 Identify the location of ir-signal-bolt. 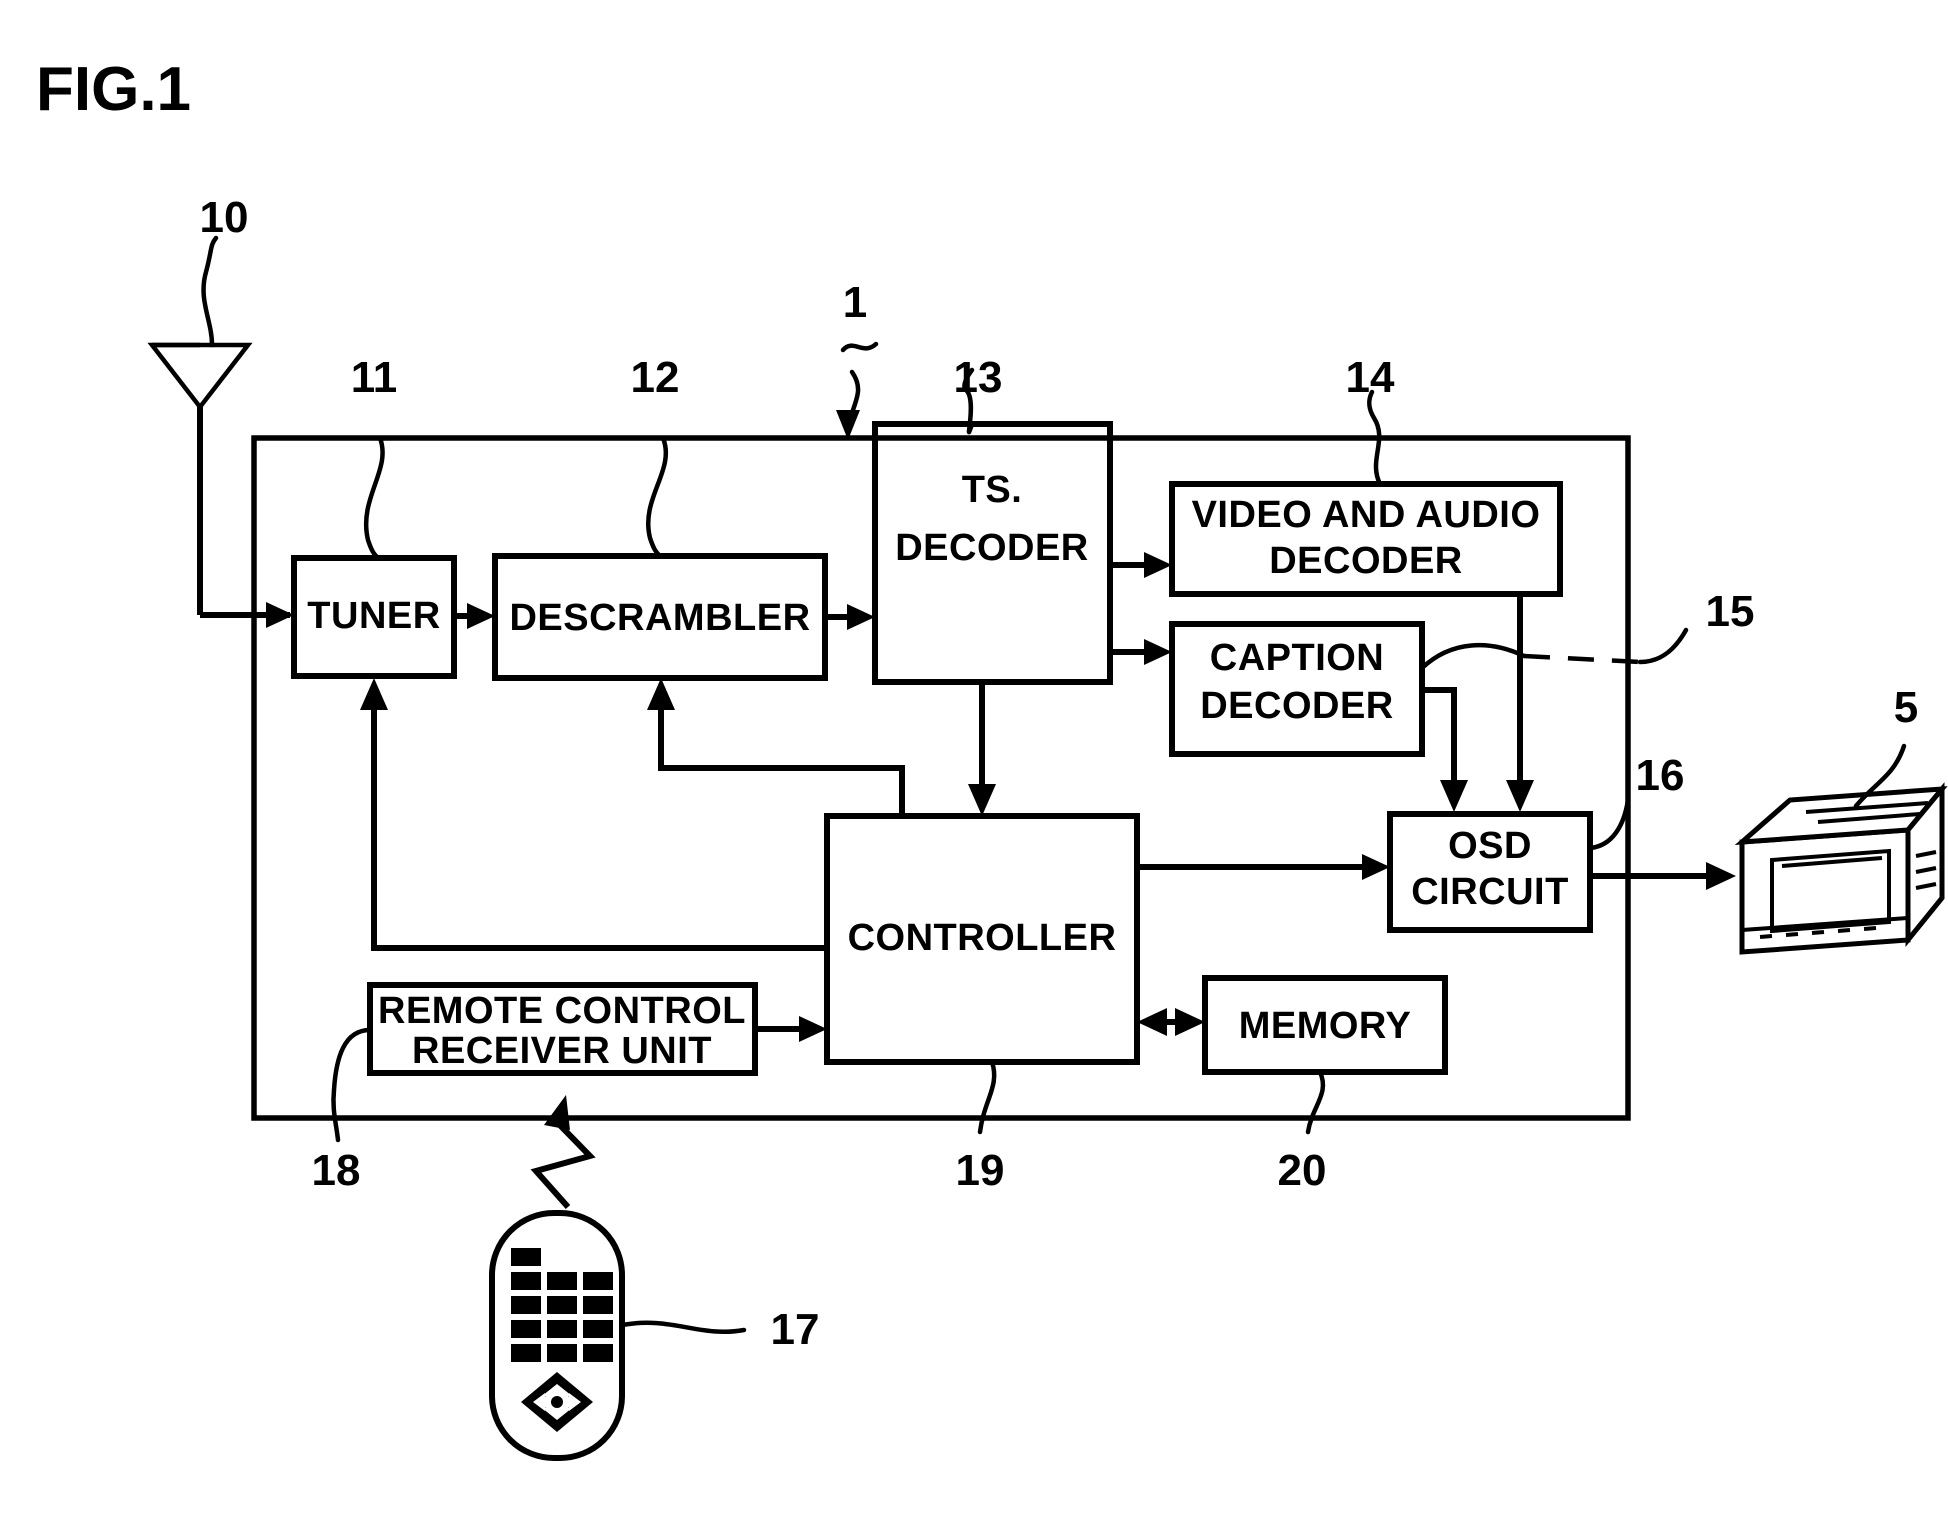
(563, 1152).